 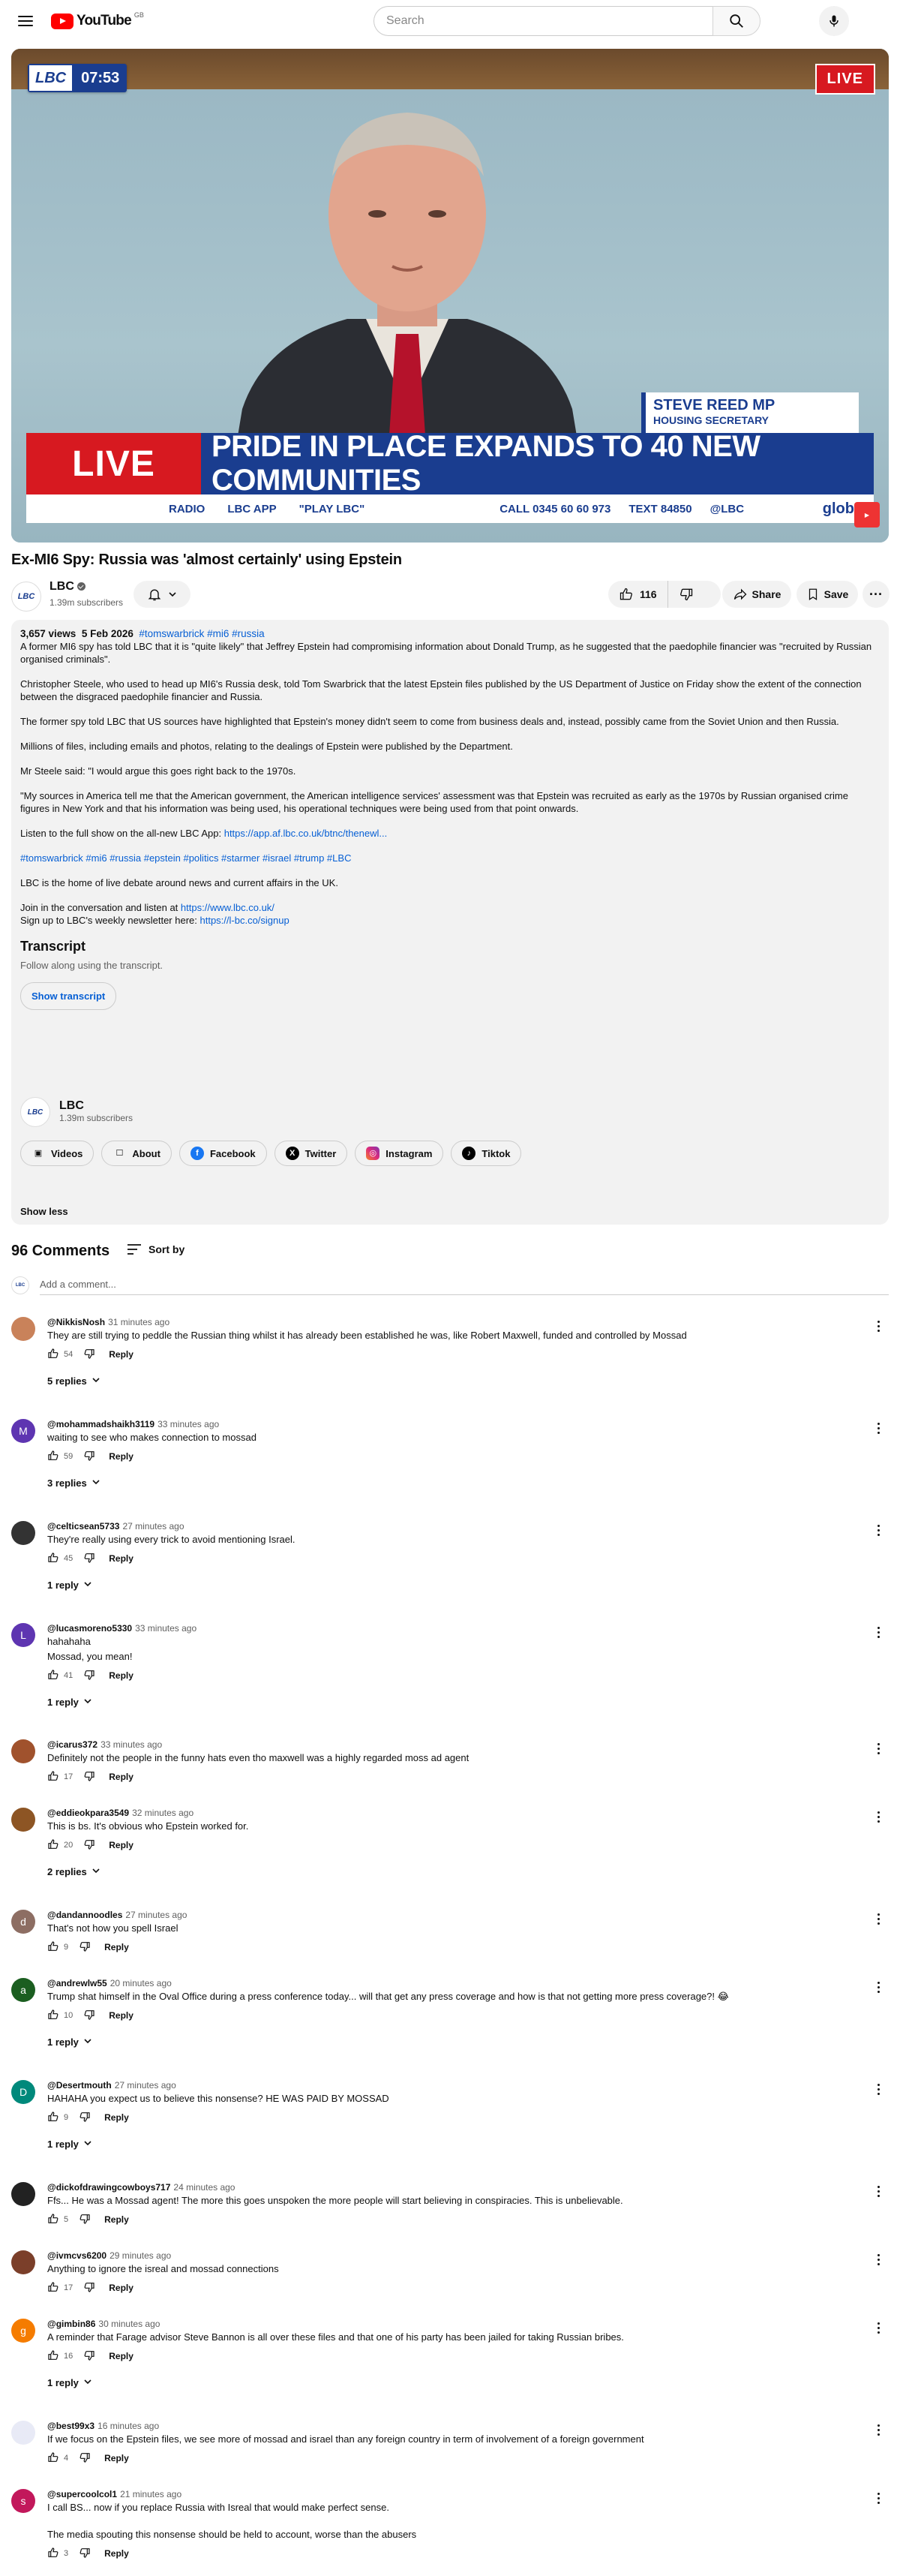 What do you see at coordinates (62, 586) in the screenshot?
I see `channel-name-text: LBC` at bounding box center [62, 586].